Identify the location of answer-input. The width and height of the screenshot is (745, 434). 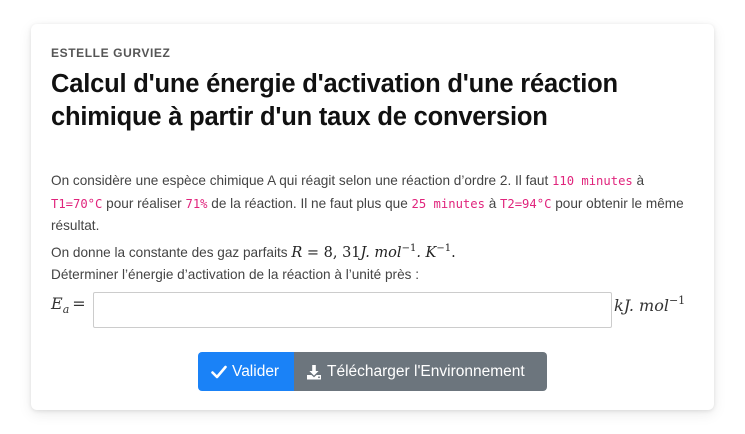
(352, 310).